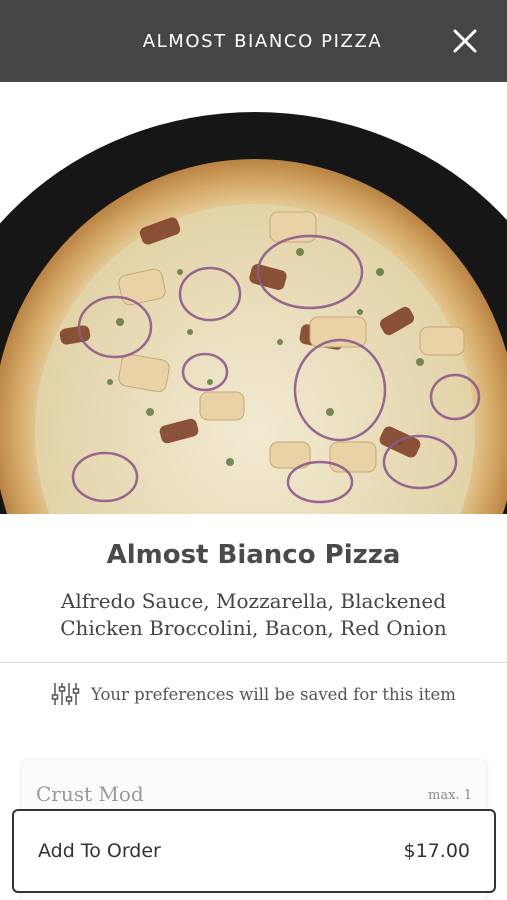 Image resolution: width=507 pixels, height=900 pixels. What do you see at coordinates (436, 851) in the screenshot?
I see `order-price: $17.00` at bounding box center [436, 851].